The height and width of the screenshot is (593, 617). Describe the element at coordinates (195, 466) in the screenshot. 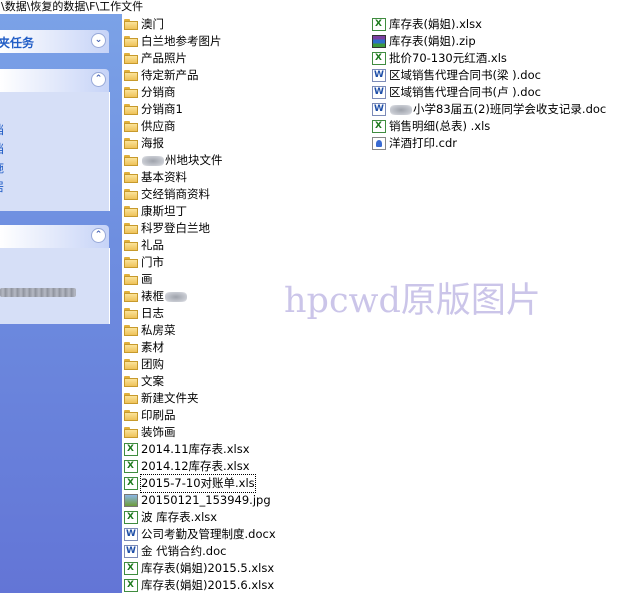

I see `file-name: 2014.12库存表.xlsx` at that location.